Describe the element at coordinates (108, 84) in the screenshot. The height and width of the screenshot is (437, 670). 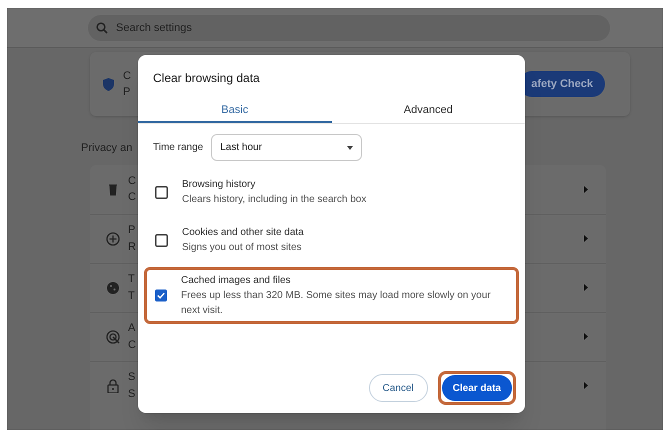
I see `shield-icon` at that location.